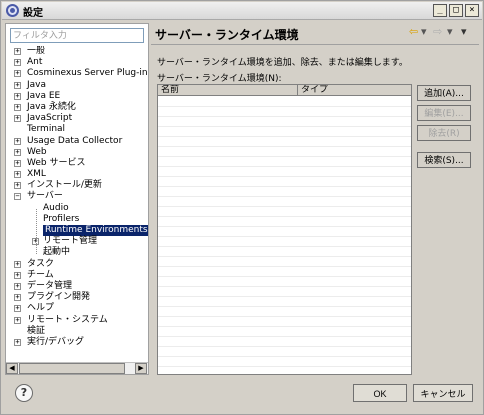 The image size is (484, 415). I want to click on help-icon: ?, so click(24, 393).